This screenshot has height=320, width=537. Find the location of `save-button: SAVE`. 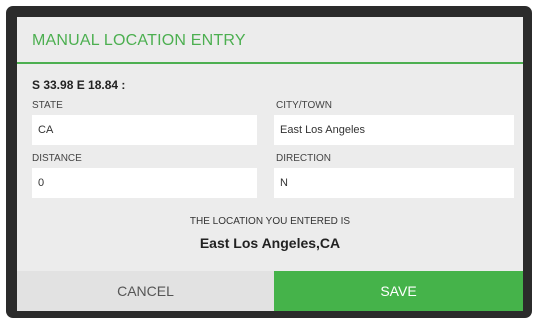

save-button: SAVE is located at coordinates (398, 291).